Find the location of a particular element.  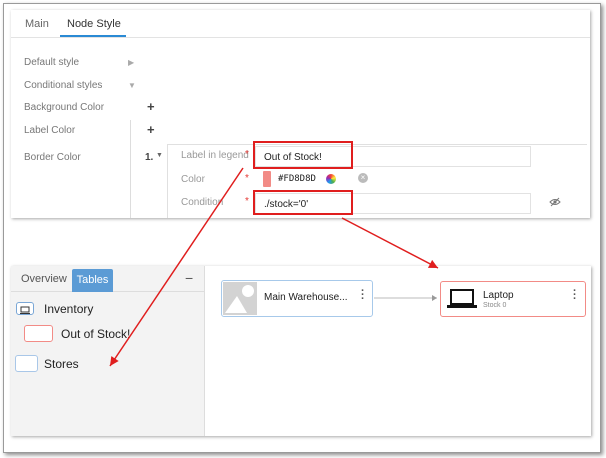

legend-arrow is located at coordinates (176, 267).